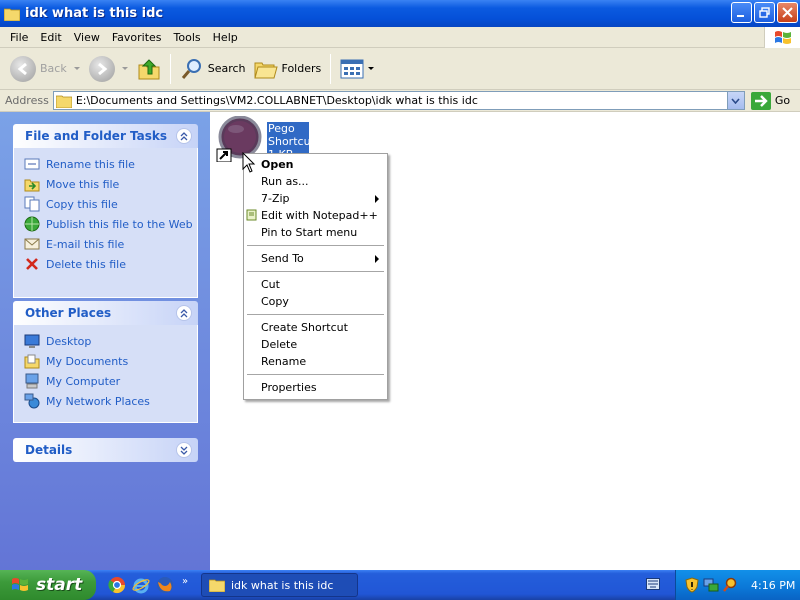 This screenshot has width=800, height=600. I want to click on task-copy: Copy this file, so click(110, 204).